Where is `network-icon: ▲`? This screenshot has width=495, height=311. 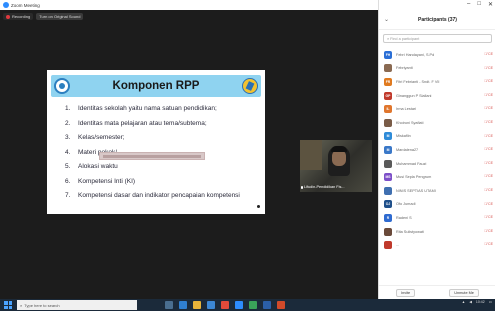
network-icon: ▲ is located at coordinates (463, 302).